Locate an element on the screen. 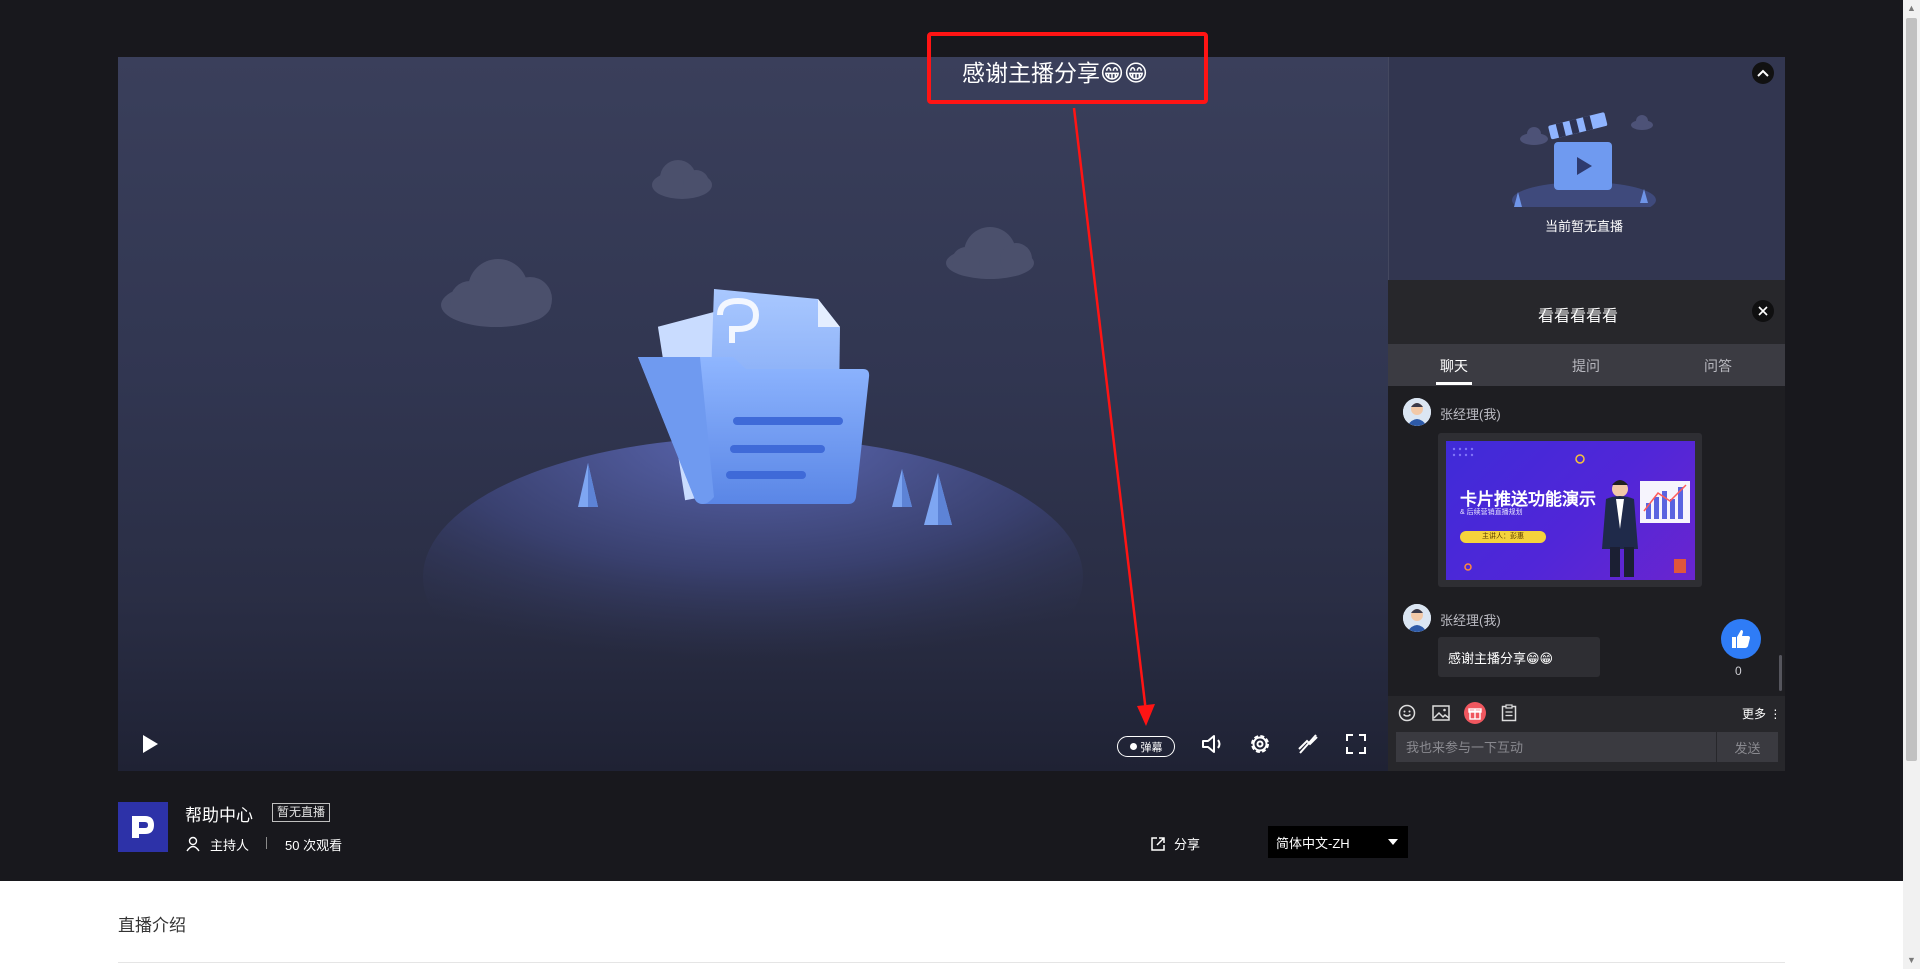 This screenshot has width=1920, height=969. share-icon is located at coordinates (1158, 843).